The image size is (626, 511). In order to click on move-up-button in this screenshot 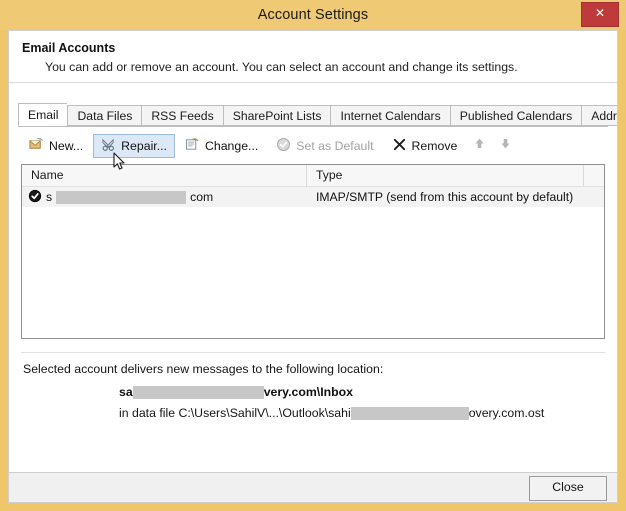, I will do `click(479, 146)`.